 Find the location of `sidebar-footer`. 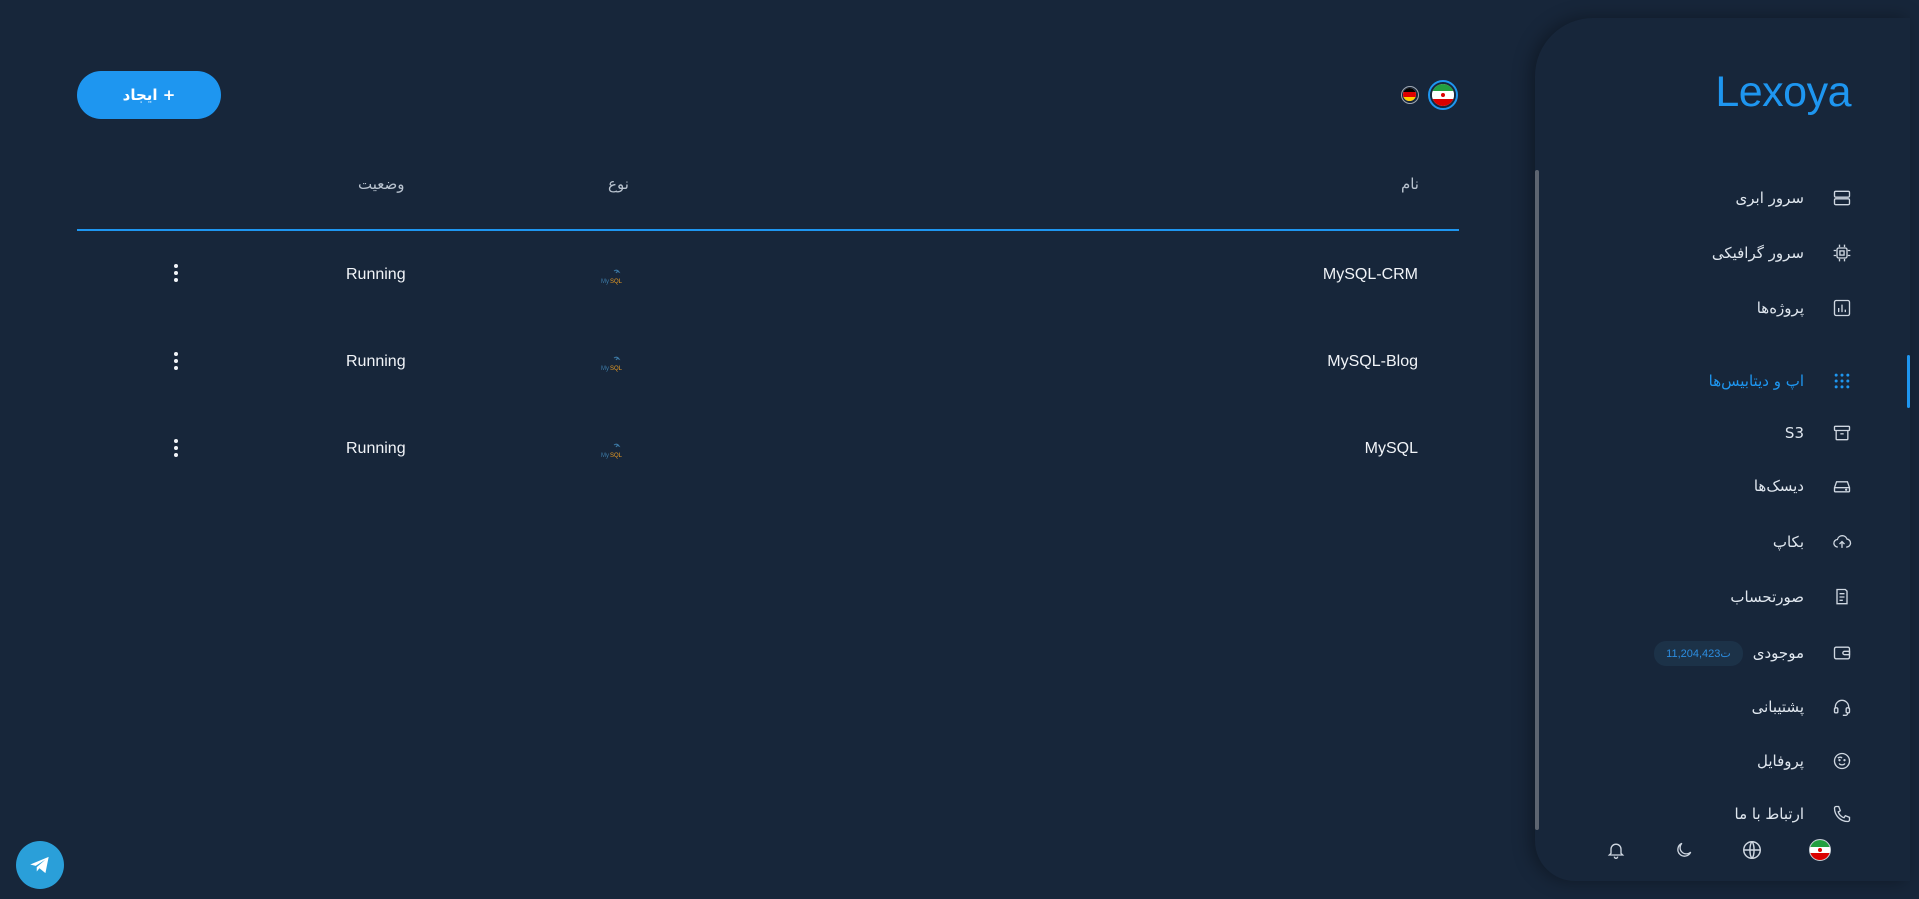

sidebar-footer is located at coordinates (1722, 858).